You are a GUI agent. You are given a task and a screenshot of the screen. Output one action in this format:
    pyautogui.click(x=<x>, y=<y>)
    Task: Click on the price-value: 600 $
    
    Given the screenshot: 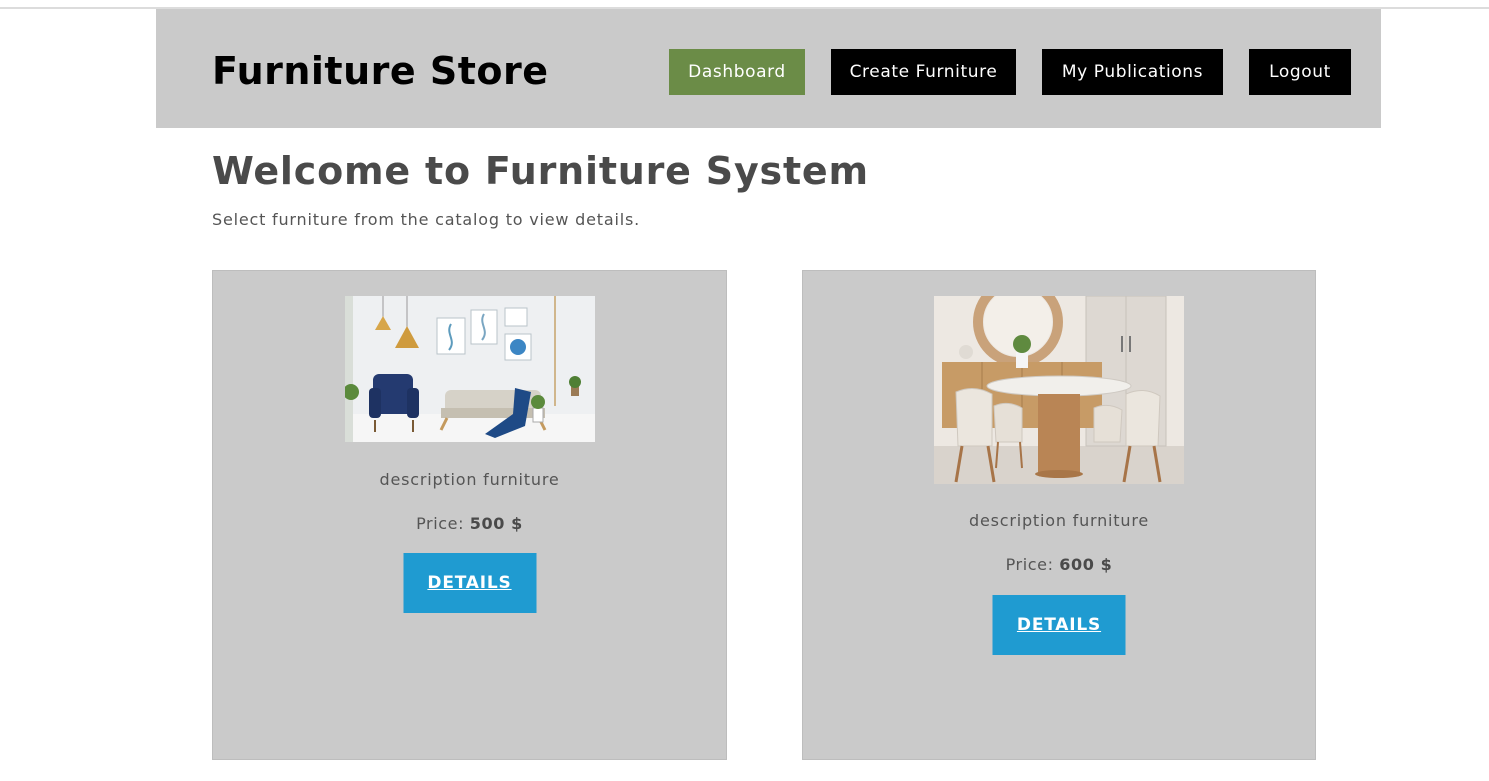 What is the action you would take?
    pyautogui.click(x=1086, y=564)
    